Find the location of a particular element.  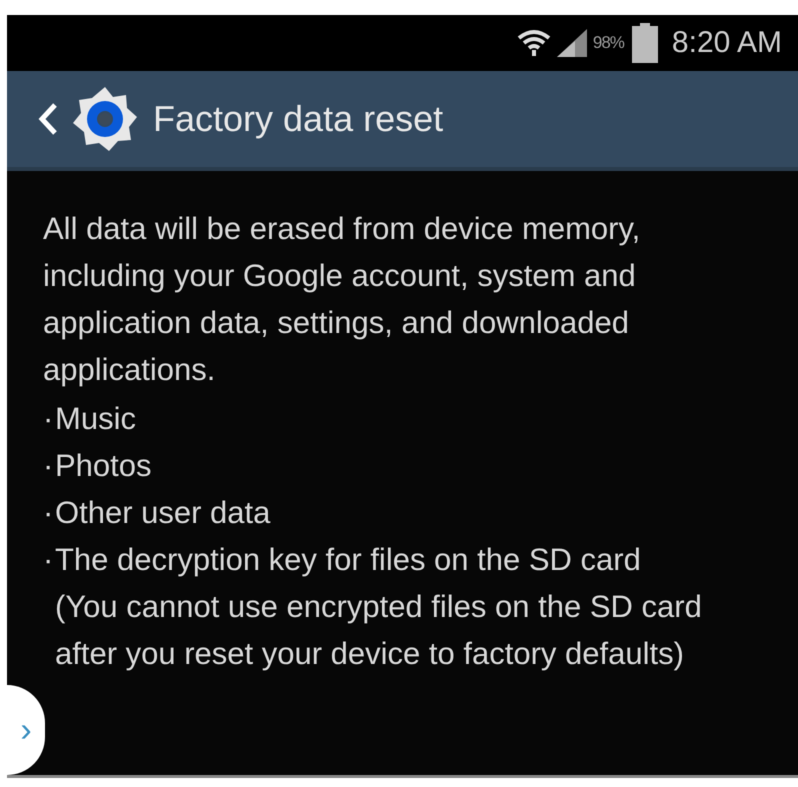

list-item-text: The decryption key for files on the SD card is located at coordinates (348, 560).